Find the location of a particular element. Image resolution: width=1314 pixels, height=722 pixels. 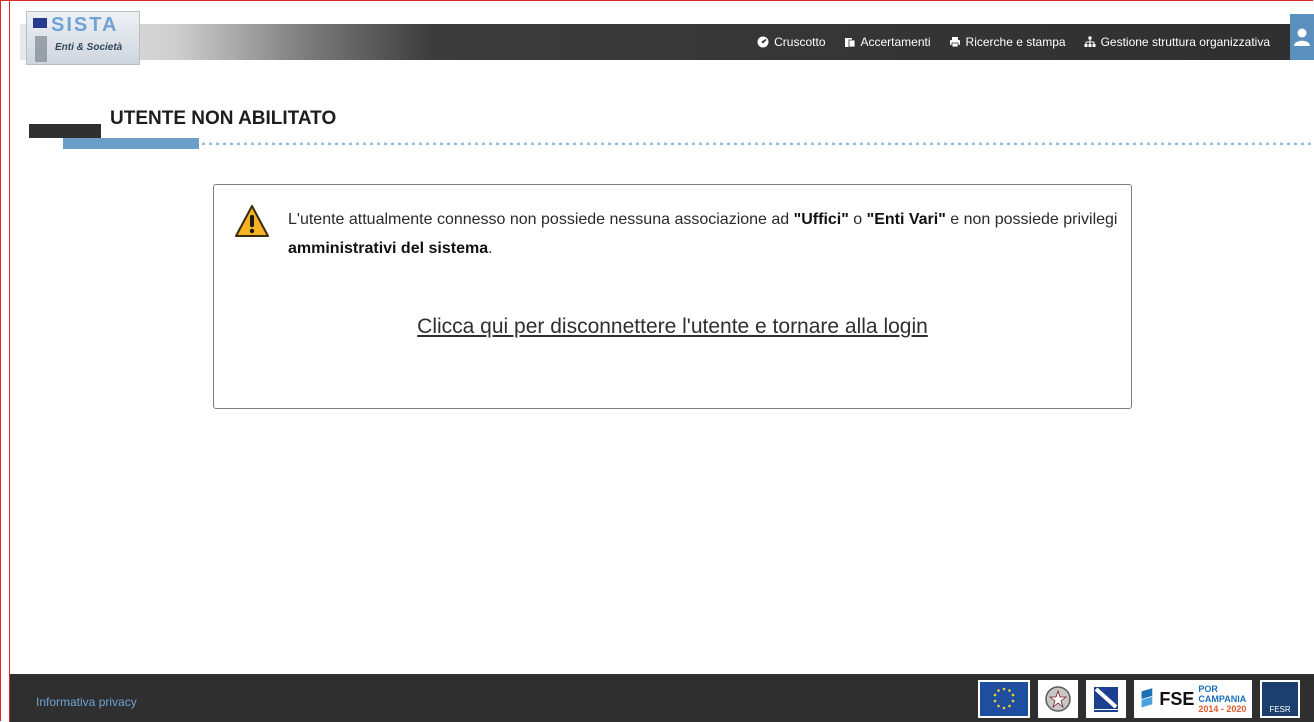

title-dotted-rule is located at coordinates (757, 143).